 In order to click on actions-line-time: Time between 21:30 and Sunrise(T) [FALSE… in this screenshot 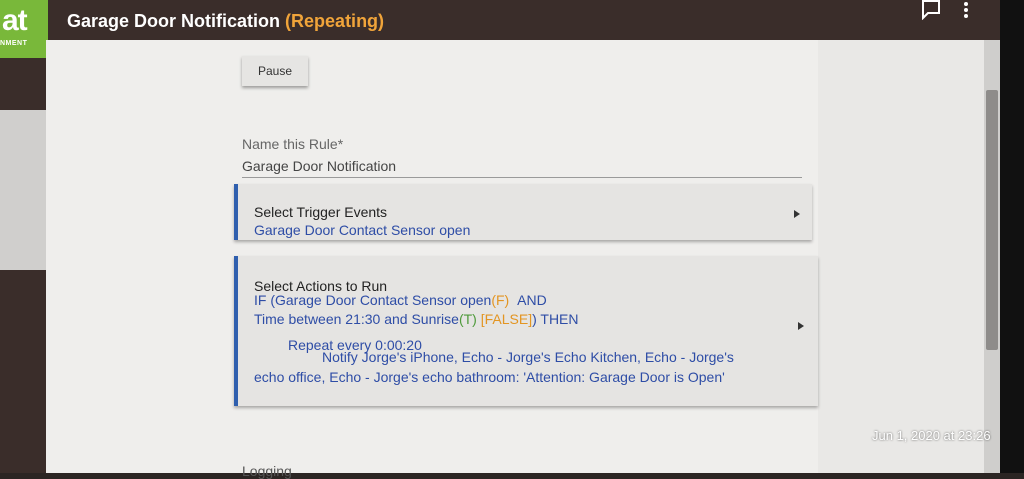, I will do `click(416, 319)`.